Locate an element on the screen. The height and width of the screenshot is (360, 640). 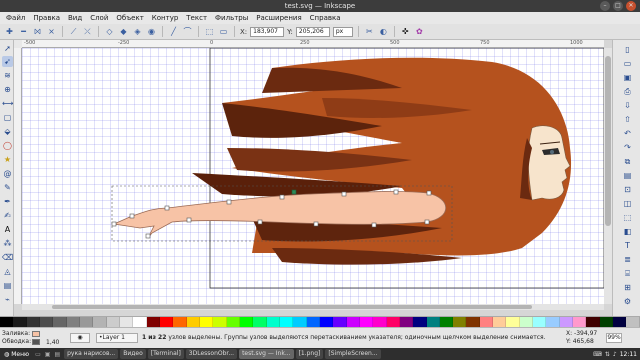
cusp-node-icon: ◇ is located at coordinates (109, 31).